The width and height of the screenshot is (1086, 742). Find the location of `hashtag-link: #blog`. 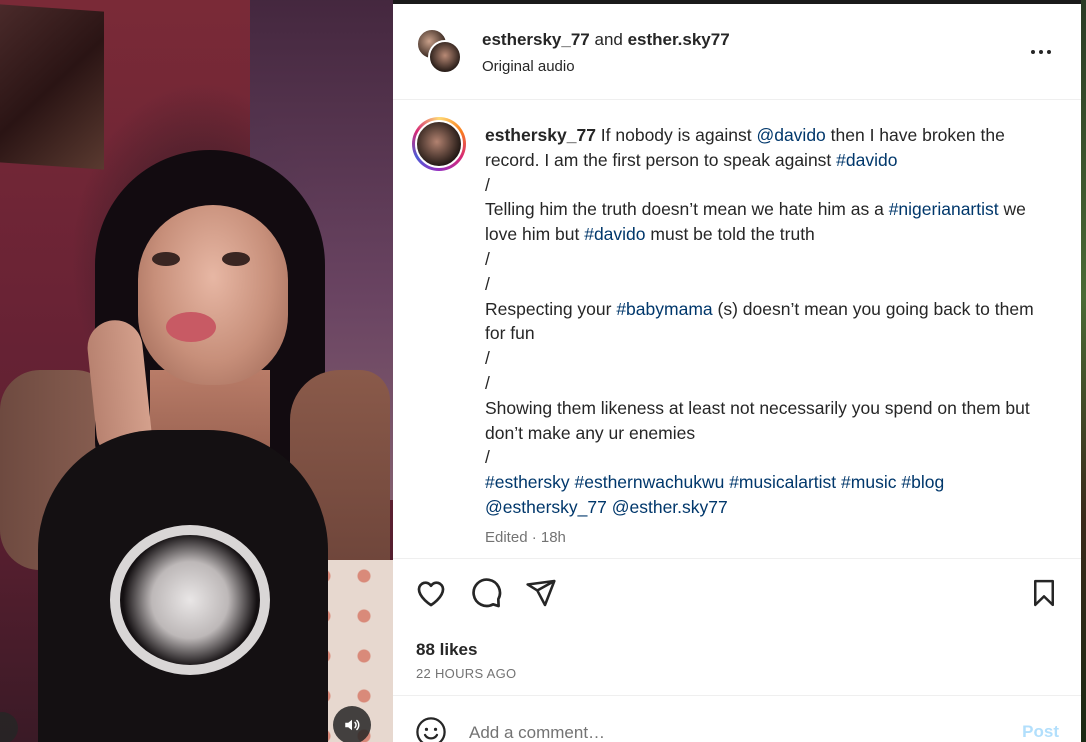

hashtag-link: #blog is located at coordinates (922, 482).